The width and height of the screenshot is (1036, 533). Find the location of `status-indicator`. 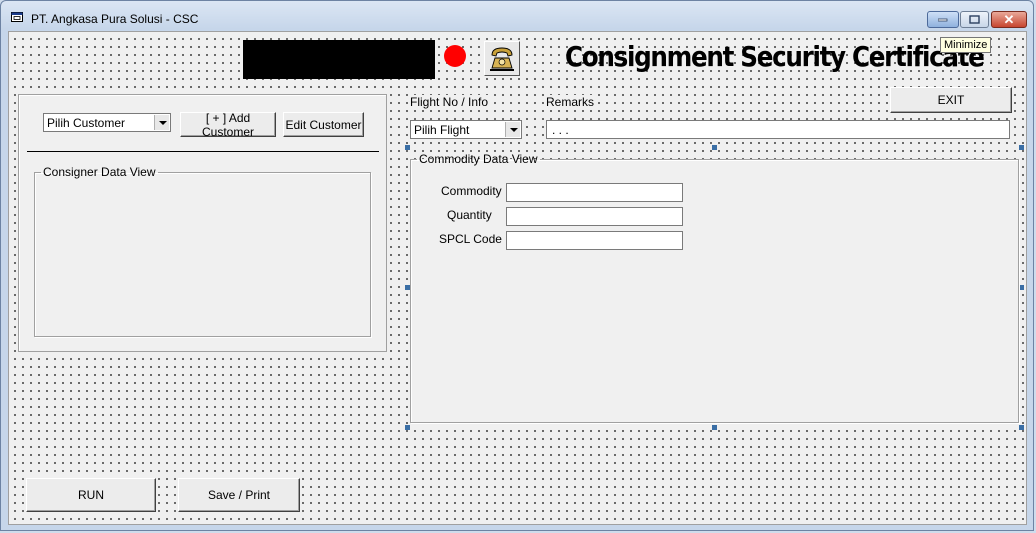

status-indicator is located at coordinates (455, 56).